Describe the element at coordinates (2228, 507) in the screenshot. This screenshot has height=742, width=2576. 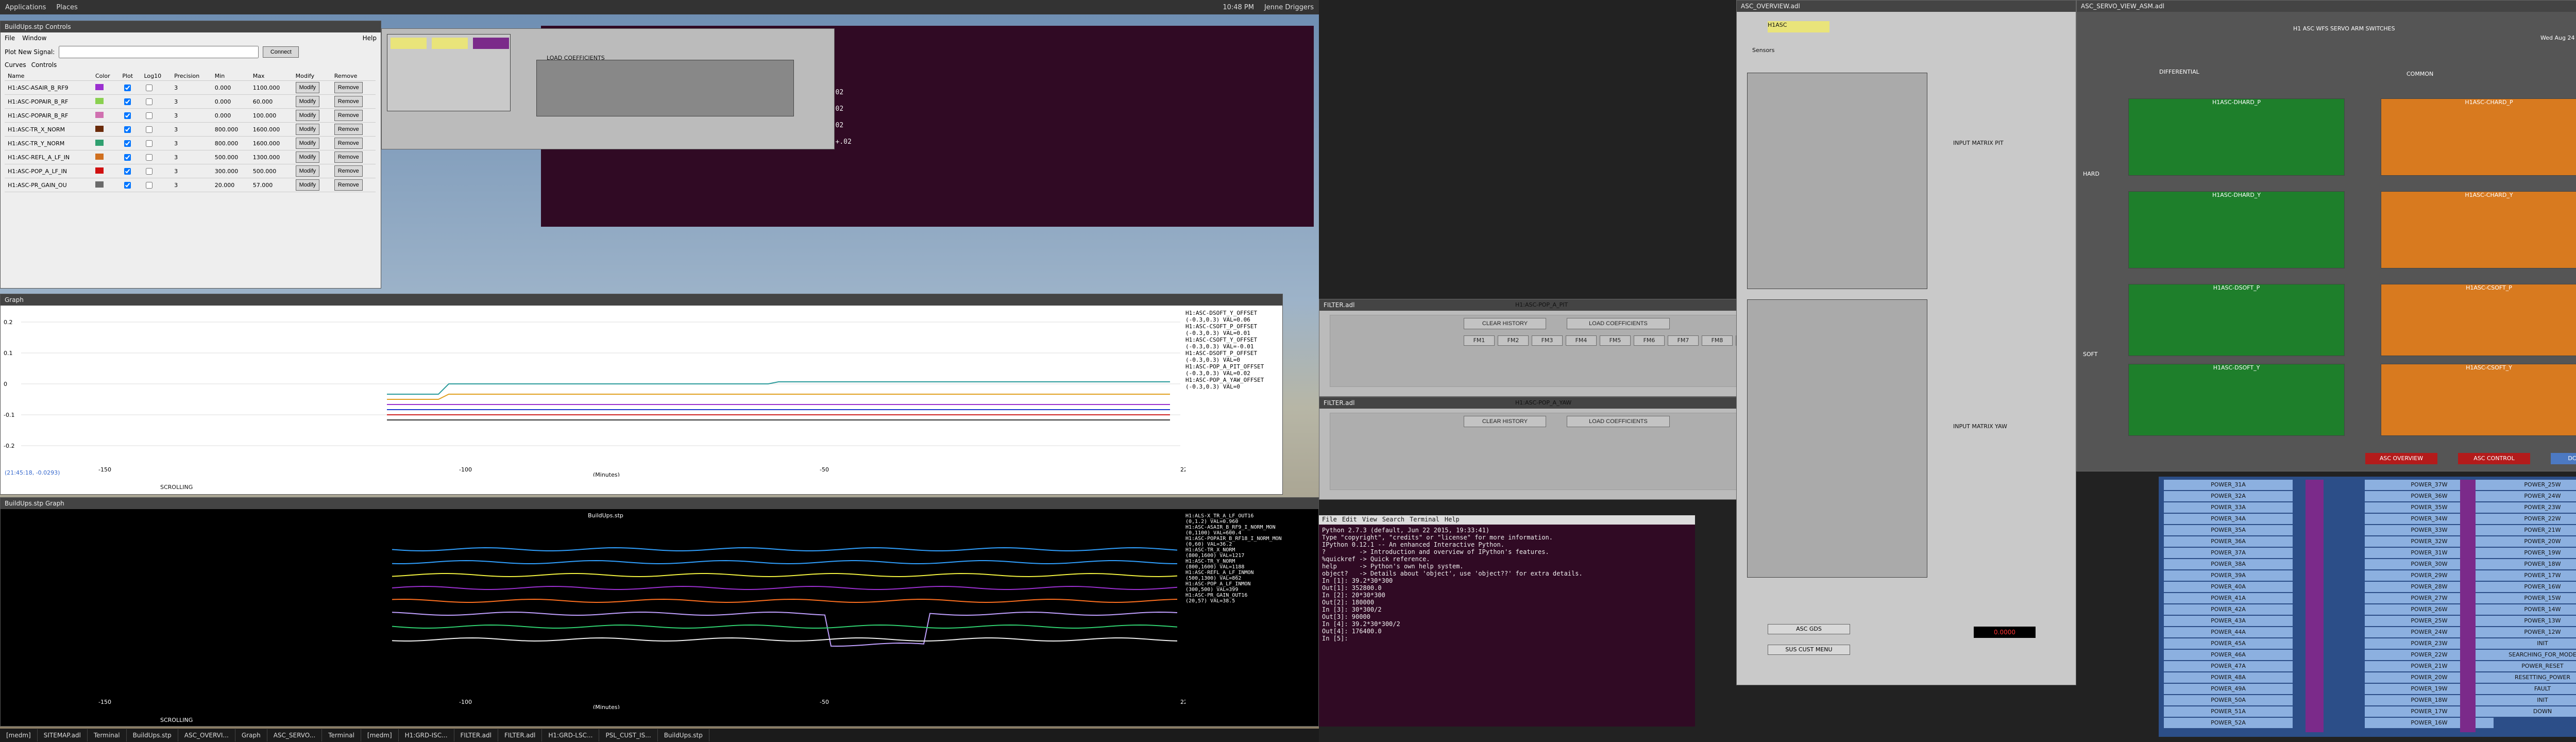
I see `guardian-state: POWER_33A` at that location.